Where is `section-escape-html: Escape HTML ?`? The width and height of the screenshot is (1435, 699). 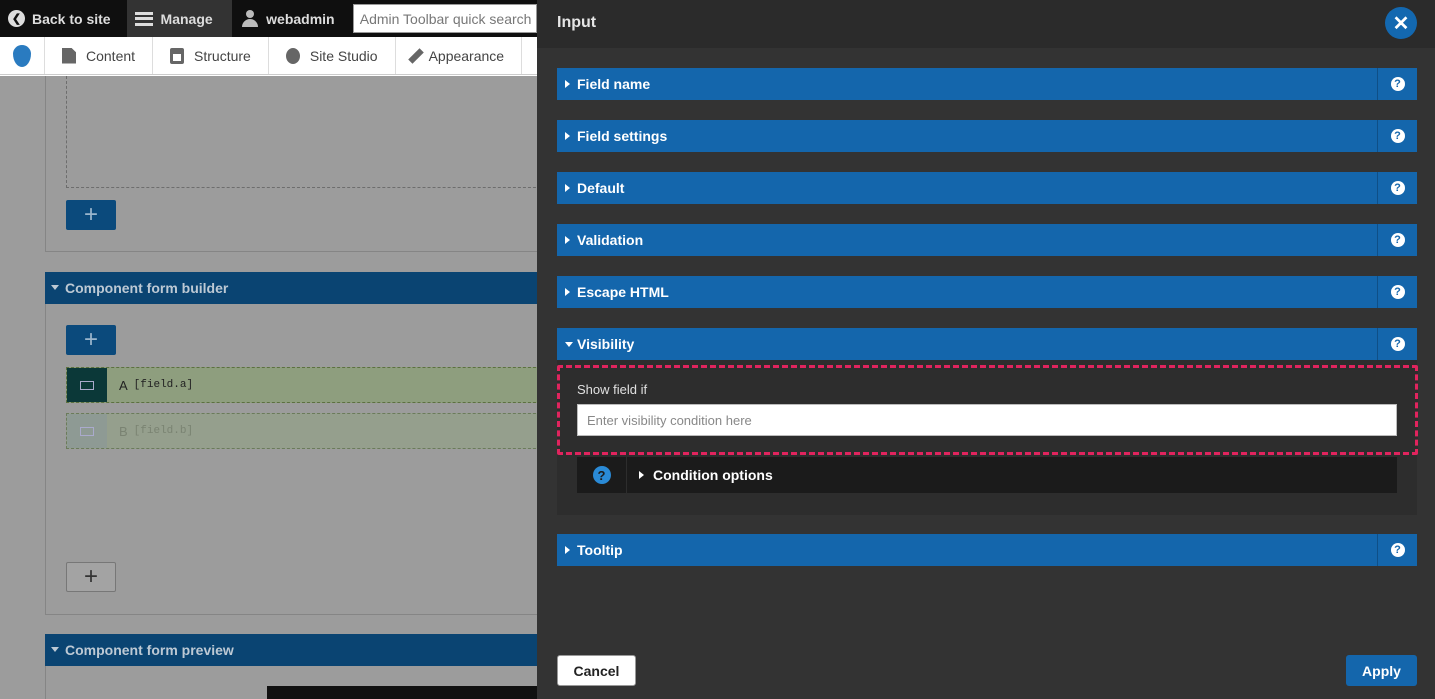
section-escape-html: Escape HTML ? is located at coordinates (987, 292).